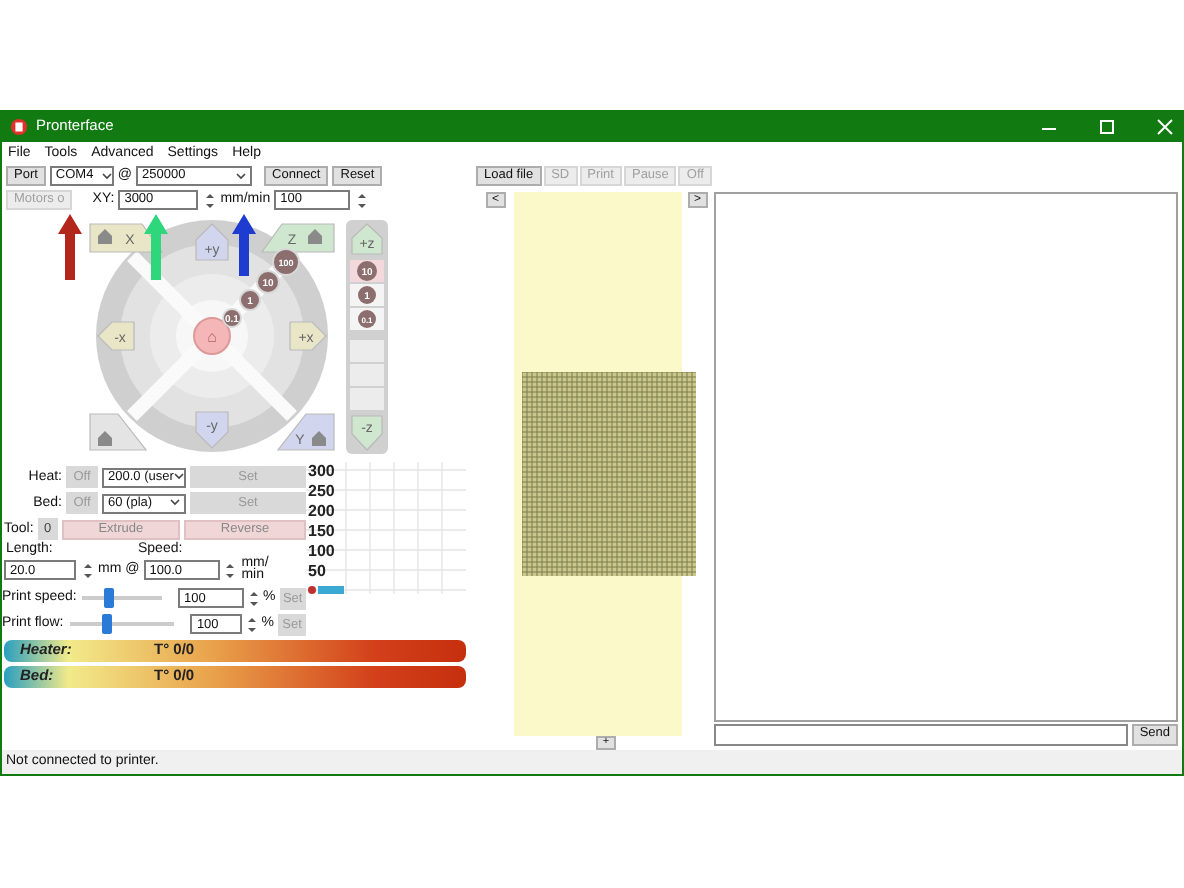 The image size is (1184, 888). Describe the element at coordinates (321, 531) in the screenshot. I see `axis-label: 150` at that location.